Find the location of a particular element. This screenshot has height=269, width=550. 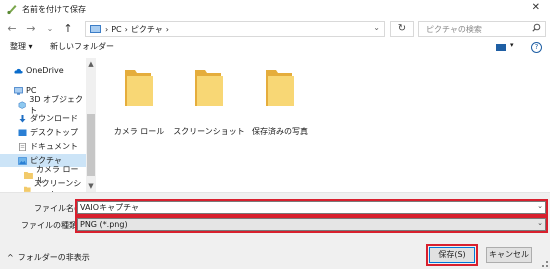

sidebar-item-3d-objects: 3D オブジェクト is located at coordinates (43, 105).